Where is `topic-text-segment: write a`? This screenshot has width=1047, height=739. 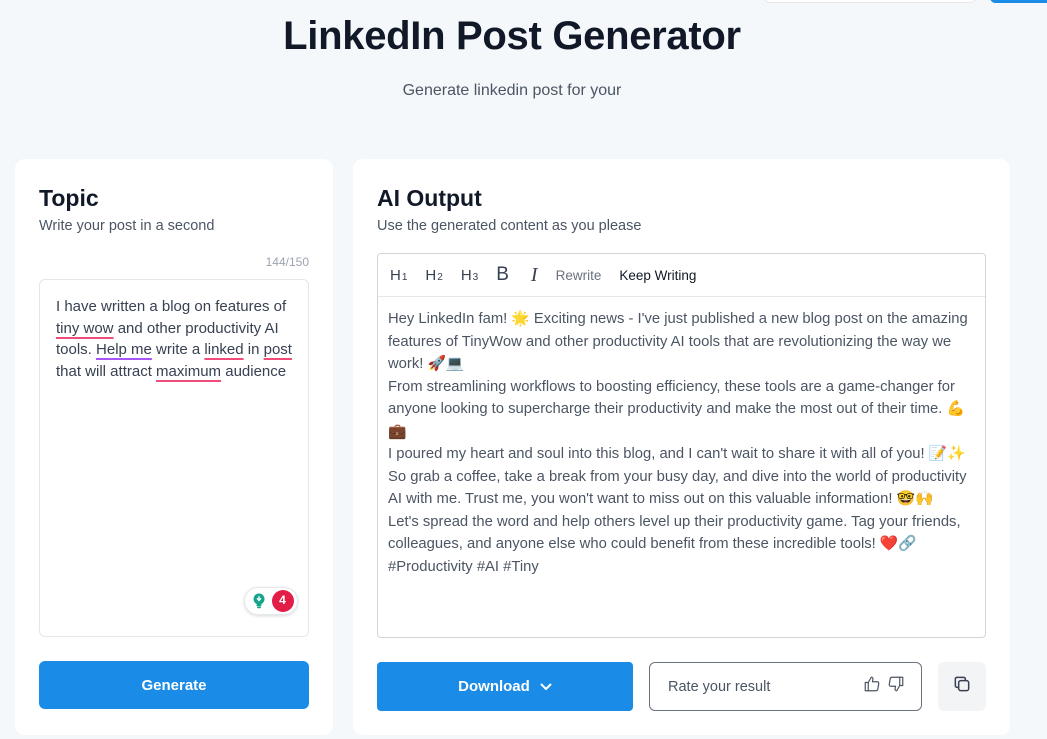
topic-text-segment: write a is located at coordinates (178, 350).